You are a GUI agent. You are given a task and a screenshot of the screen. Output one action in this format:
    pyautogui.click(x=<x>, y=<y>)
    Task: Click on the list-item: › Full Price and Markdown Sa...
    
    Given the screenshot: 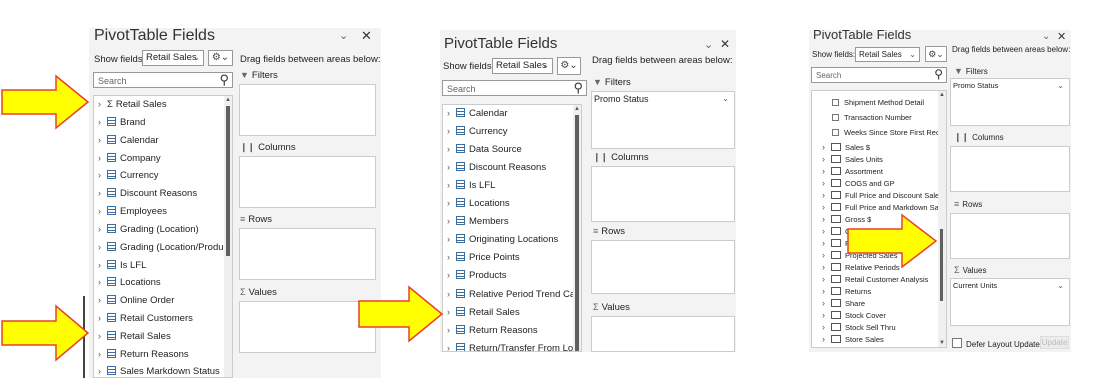 What is the action you would take?
    pyautogui.click(x=883, y=207)
    